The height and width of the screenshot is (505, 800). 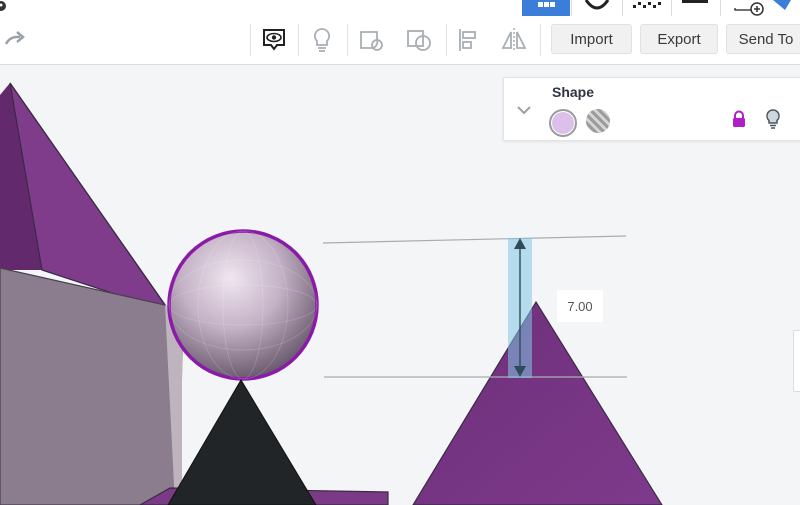 What do you see at coordinates (91, 386) in the screenshot?
I see `grey-box` at bounding box center [91, 386].